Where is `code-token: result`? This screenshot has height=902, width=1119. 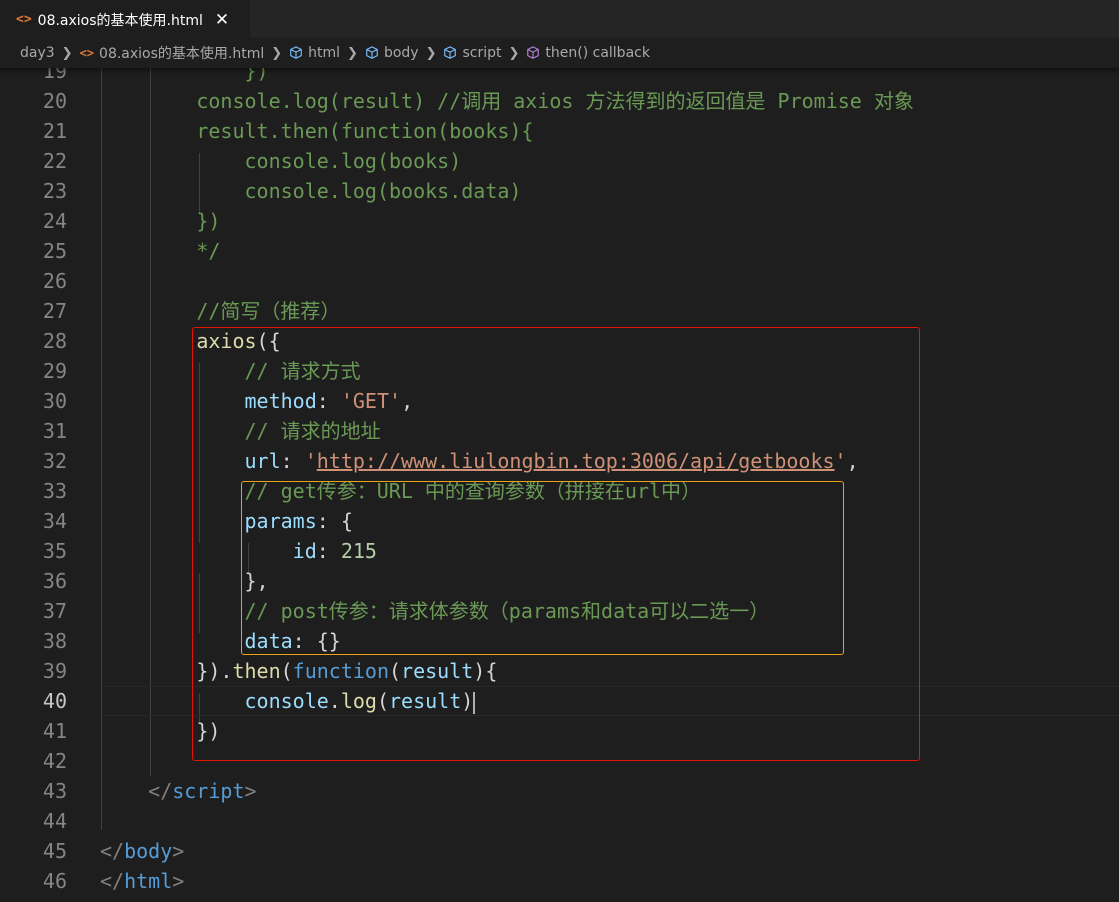
code-token: result is located at coordinates (437, 671).